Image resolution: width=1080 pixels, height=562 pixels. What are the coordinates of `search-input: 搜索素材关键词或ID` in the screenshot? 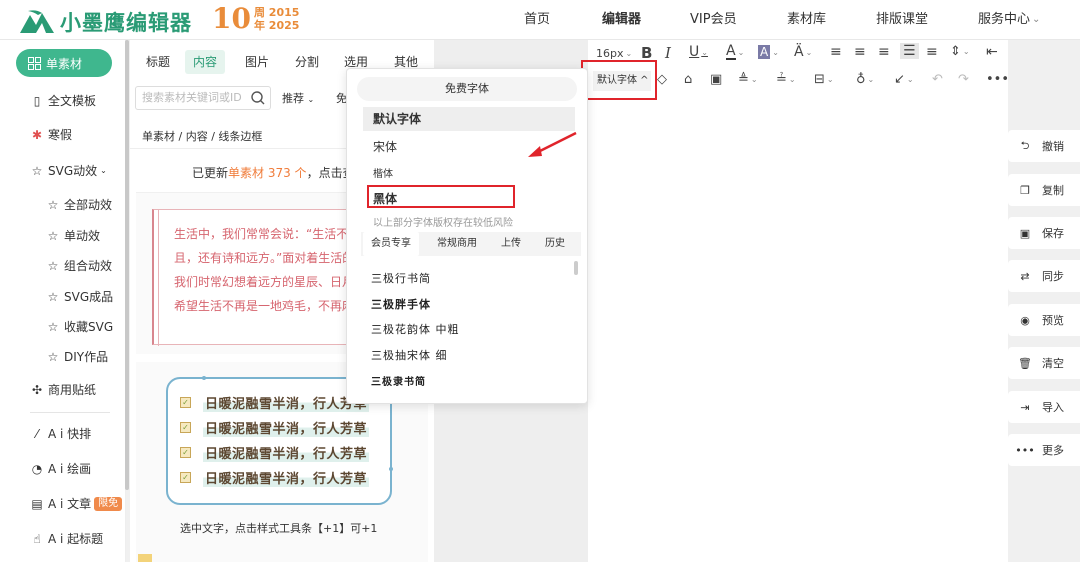 It's located at (203, 98).